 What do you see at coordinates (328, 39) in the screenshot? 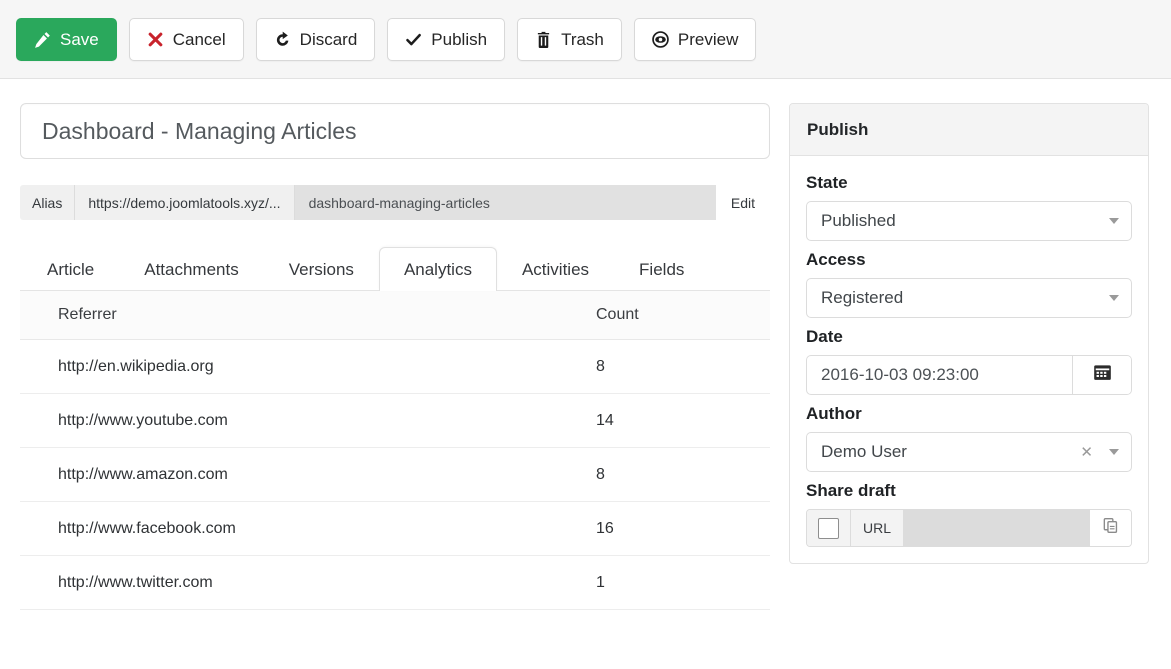
I see `discard-button-label: Discard` at bounding box center [328, 39].